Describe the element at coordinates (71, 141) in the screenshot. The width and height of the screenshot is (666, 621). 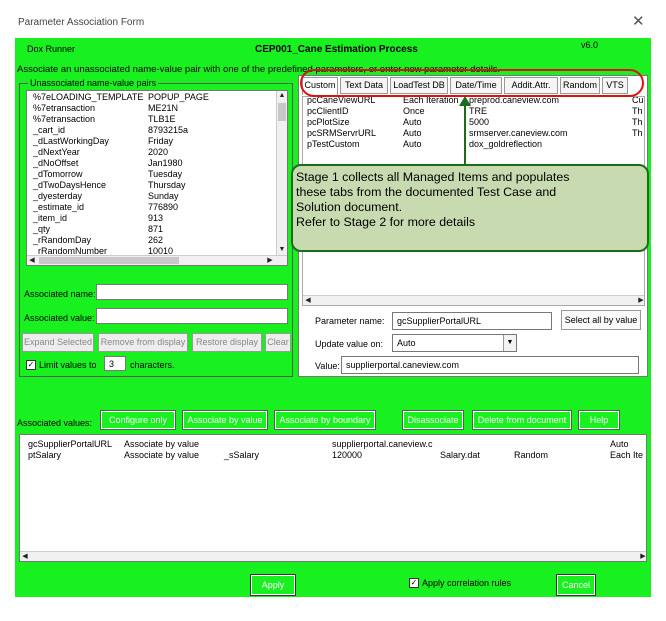
I see `unassociated-row-name: _dLastWorkingDay` at that location.